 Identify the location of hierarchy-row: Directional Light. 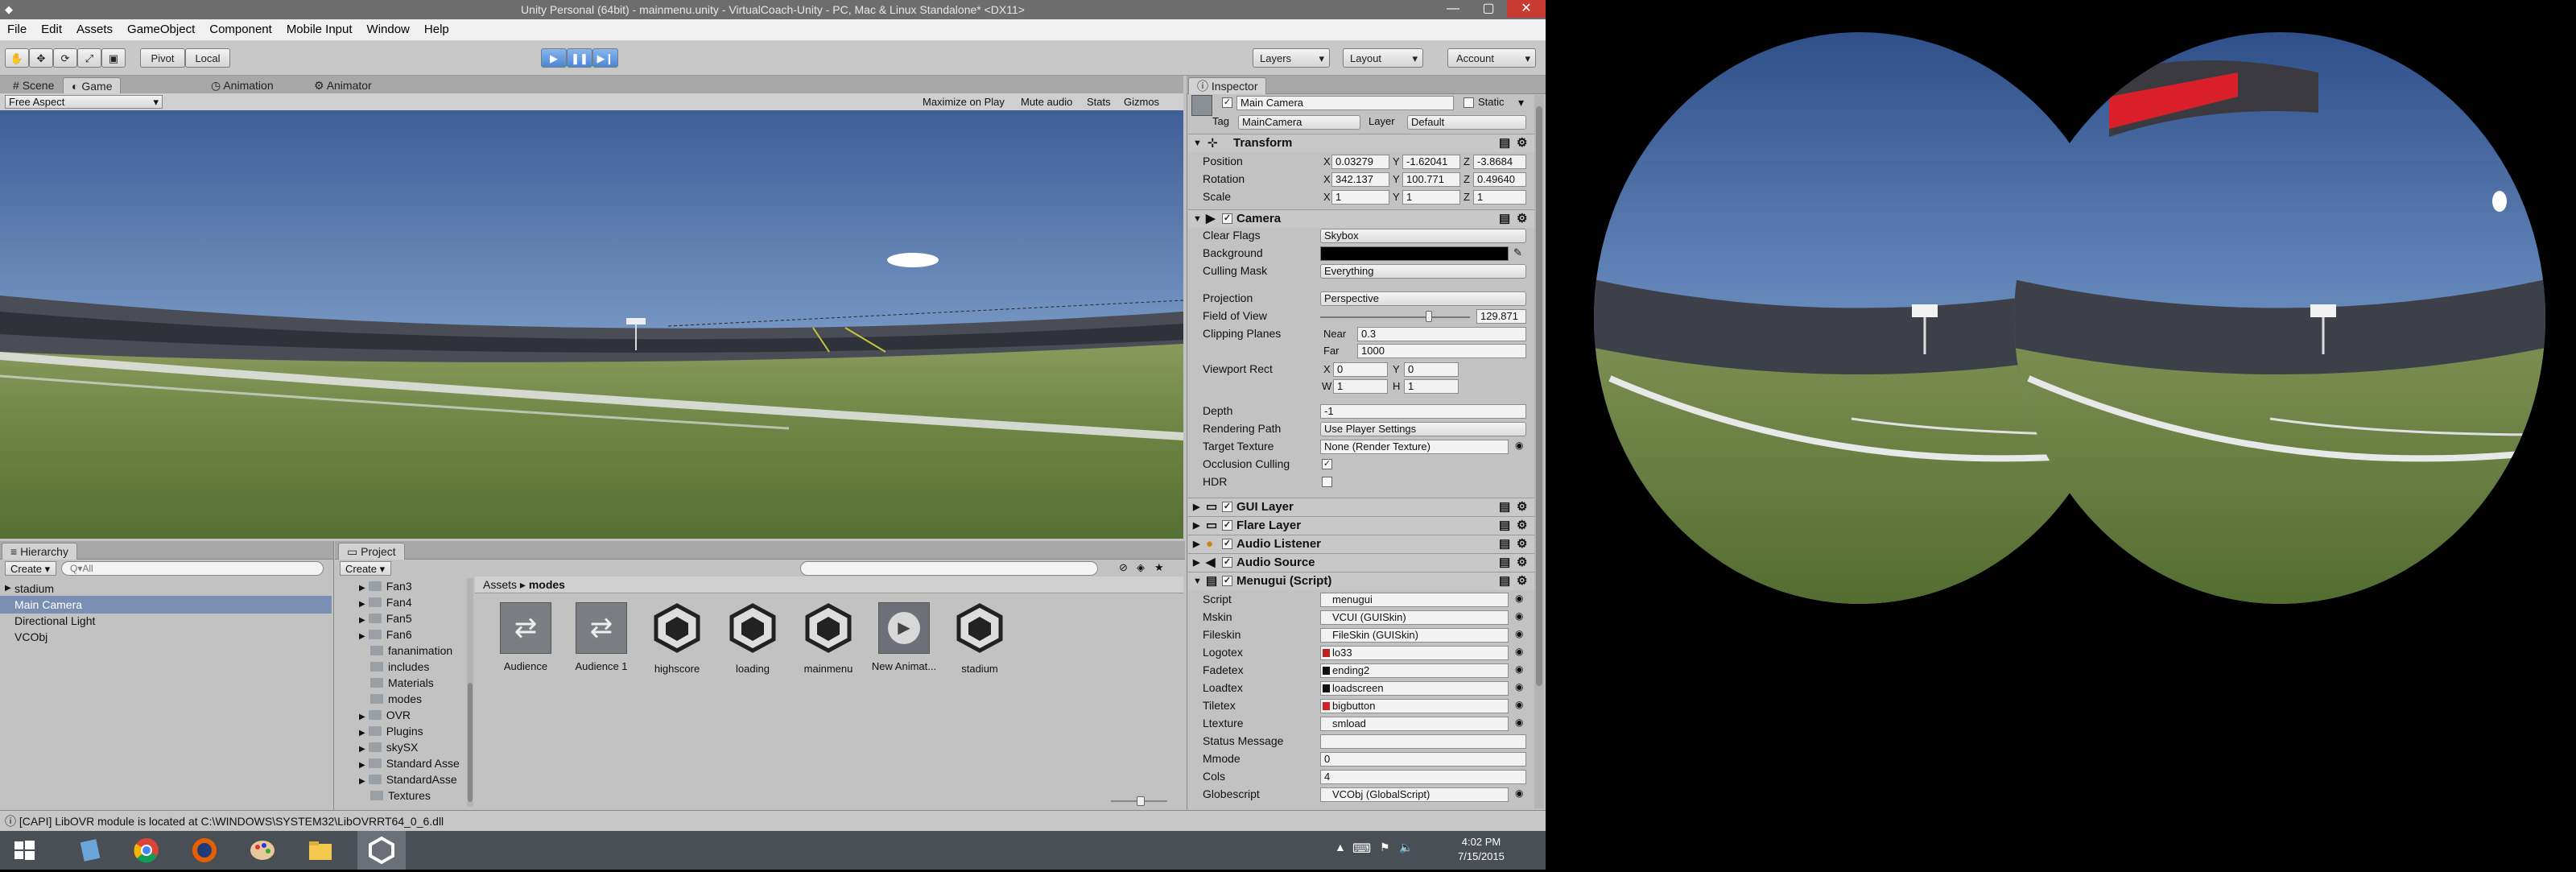
(166, 621).